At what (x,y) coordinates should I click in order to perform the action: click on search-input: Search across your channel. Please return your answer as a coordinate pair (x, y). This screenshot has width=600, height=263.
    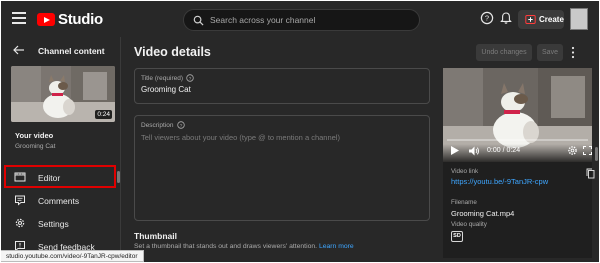
    Looking at the image, I should click on (301, 20).